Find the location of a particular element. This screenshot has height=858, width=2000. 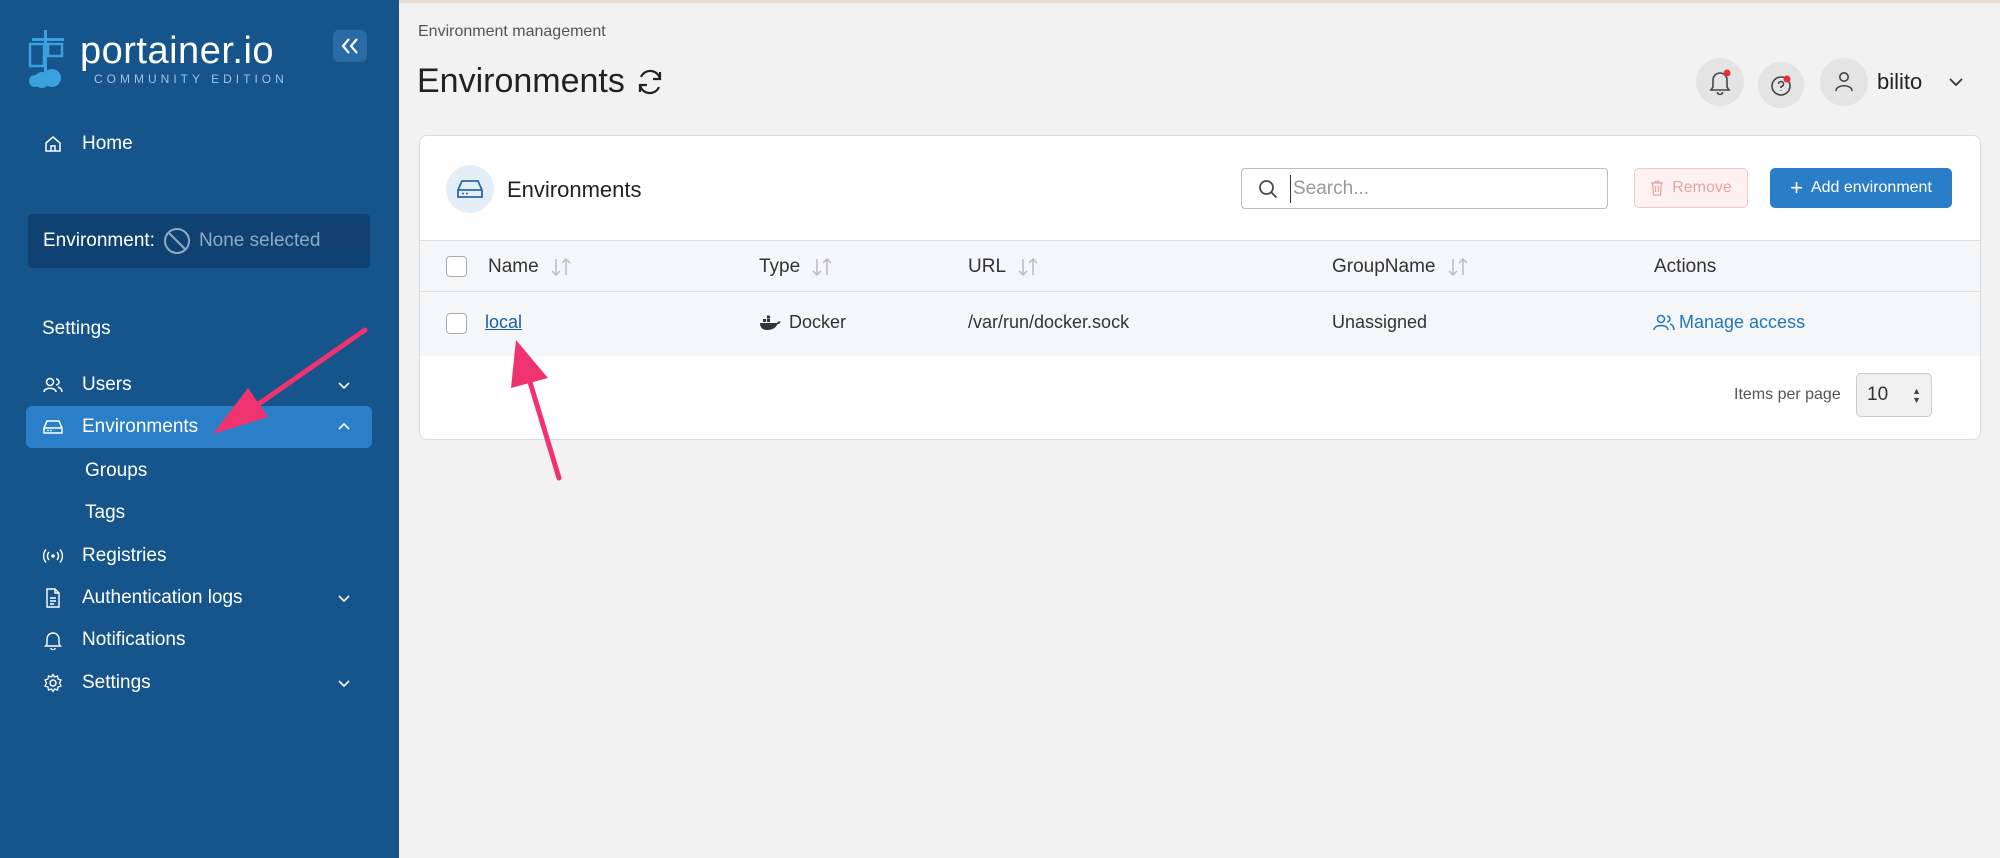

brand-name: portainer.io is located at coordinates (177, 51).